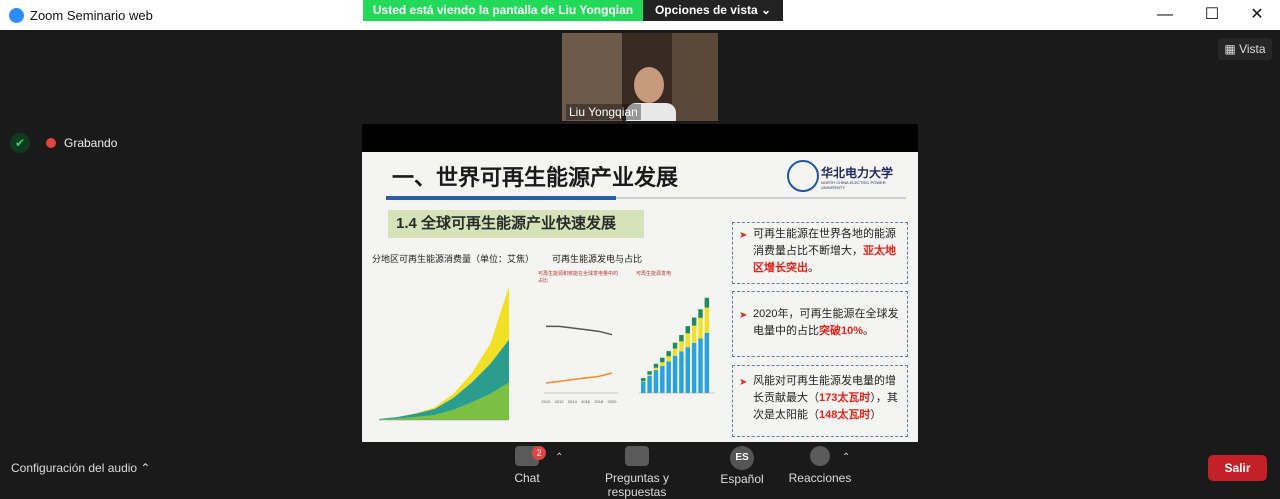 The image size is (1280, 499). What do you see at coordinates (713, 10) in the screenshot?
I see `view-options-button: Opciones de vista ⌄` at bounding box center [713, 10].